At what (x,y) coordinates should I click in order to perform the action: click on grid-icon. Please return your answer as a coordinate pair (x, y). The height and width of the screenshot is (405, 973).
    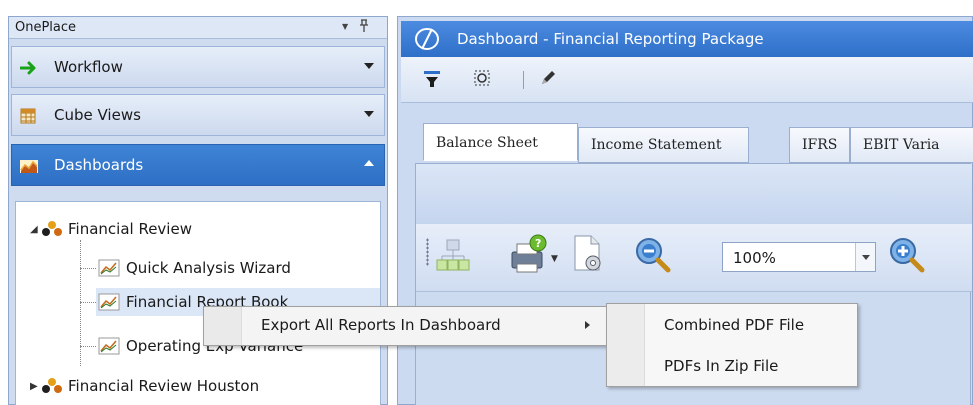
    Looking at the image, I should click on (28, 116).